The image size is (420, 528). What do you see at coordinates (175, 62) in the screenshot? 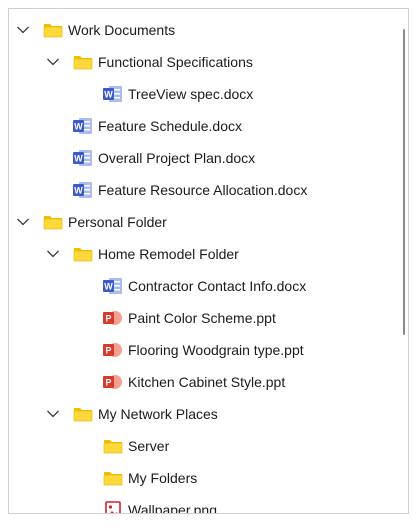
I see `tree-item-label: Functional Specifications` at bounding box center [175, 62].